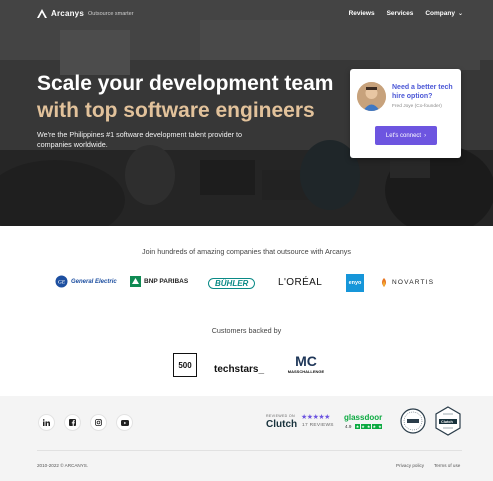 Image resolution: width=493 pixels, height=481 pixels. I want to click on logo-bnp-paribas: BNP PARIBAS, so click(159, 281).